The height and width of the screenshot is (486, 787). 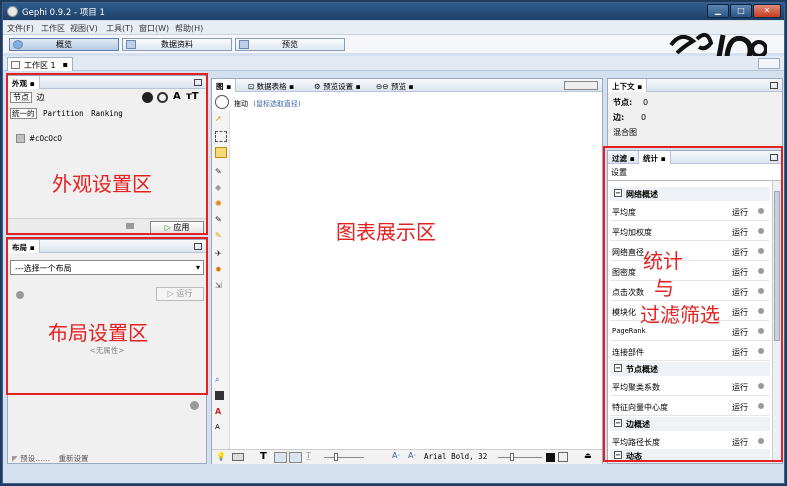 What do you see at coordinates (290, 44) in the screenshot?
I see `preview-mode-button: 预览` at bounding box center [290, 44].